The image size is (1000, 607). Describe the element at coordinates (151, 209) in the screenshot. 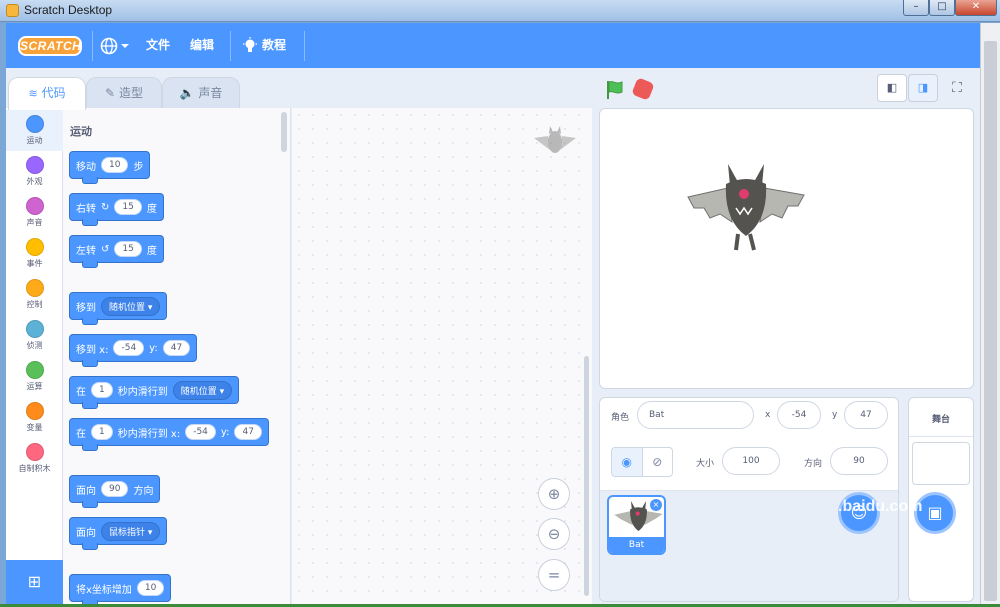

I see `block-text: 度` at that location.